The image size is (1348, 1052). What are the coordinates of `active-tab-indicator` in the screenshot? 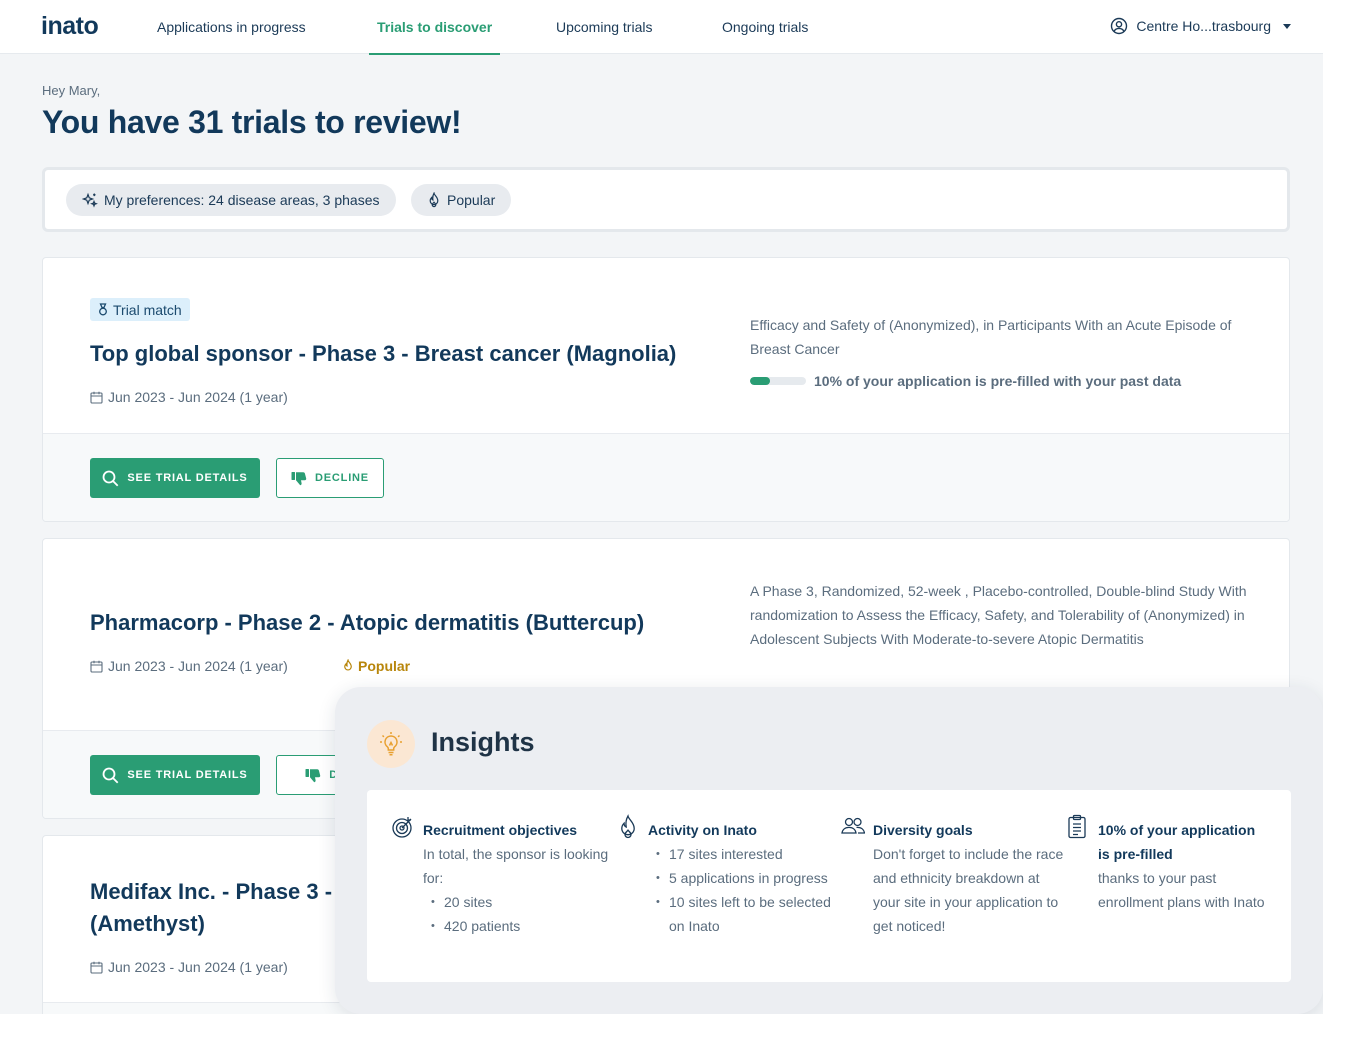 It's located at (435, 54).